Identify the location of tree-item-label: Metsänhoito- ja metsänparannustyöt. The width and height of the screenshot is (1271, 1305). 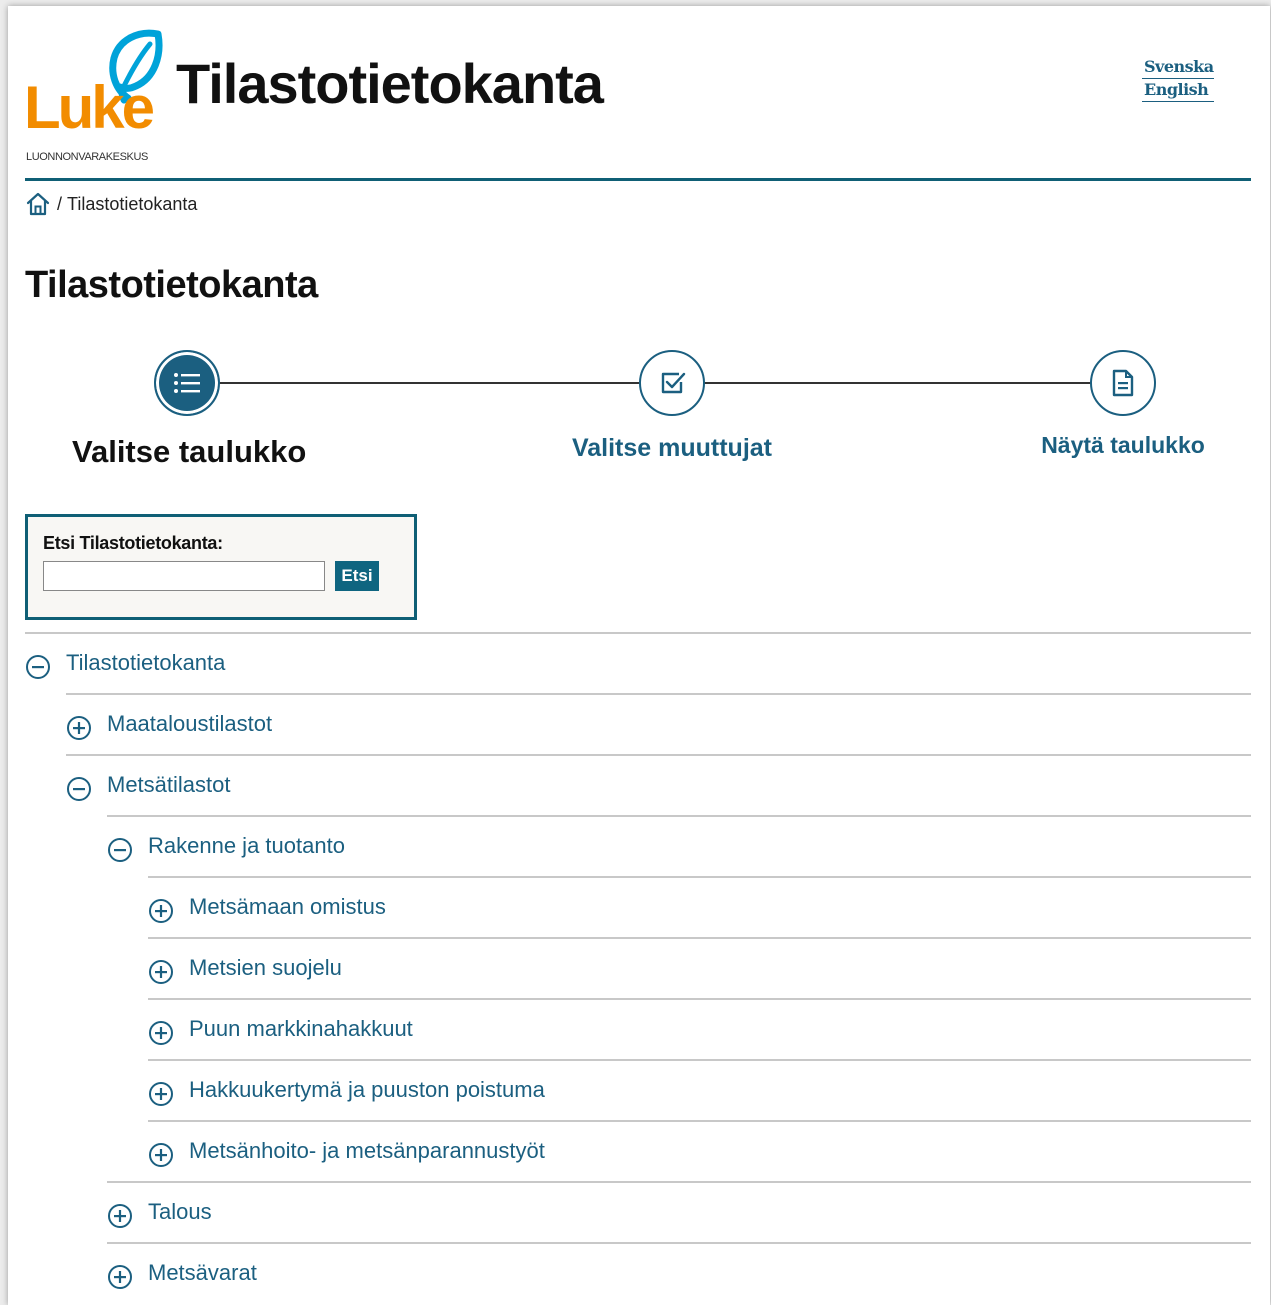
(367, 1151).